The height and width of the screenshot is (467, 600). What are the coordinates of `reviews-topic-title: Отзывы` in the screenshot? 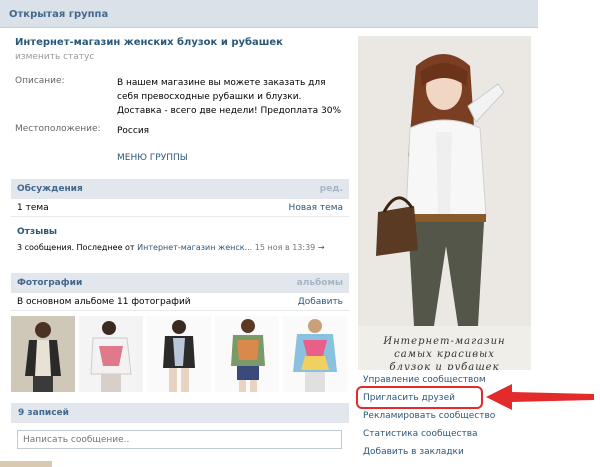 It's located at (37, 232).